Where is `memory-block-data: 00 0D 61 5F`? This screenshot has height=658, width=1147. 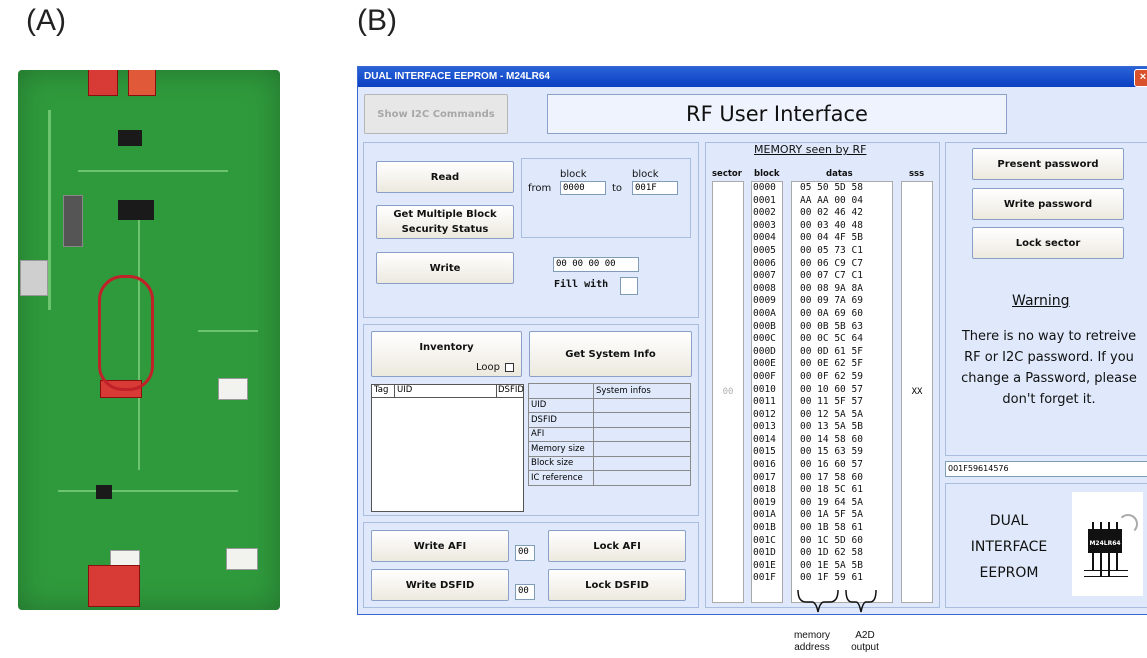 memory-block-data: 00 0D 61 5F is located at coordinates (831, 351).